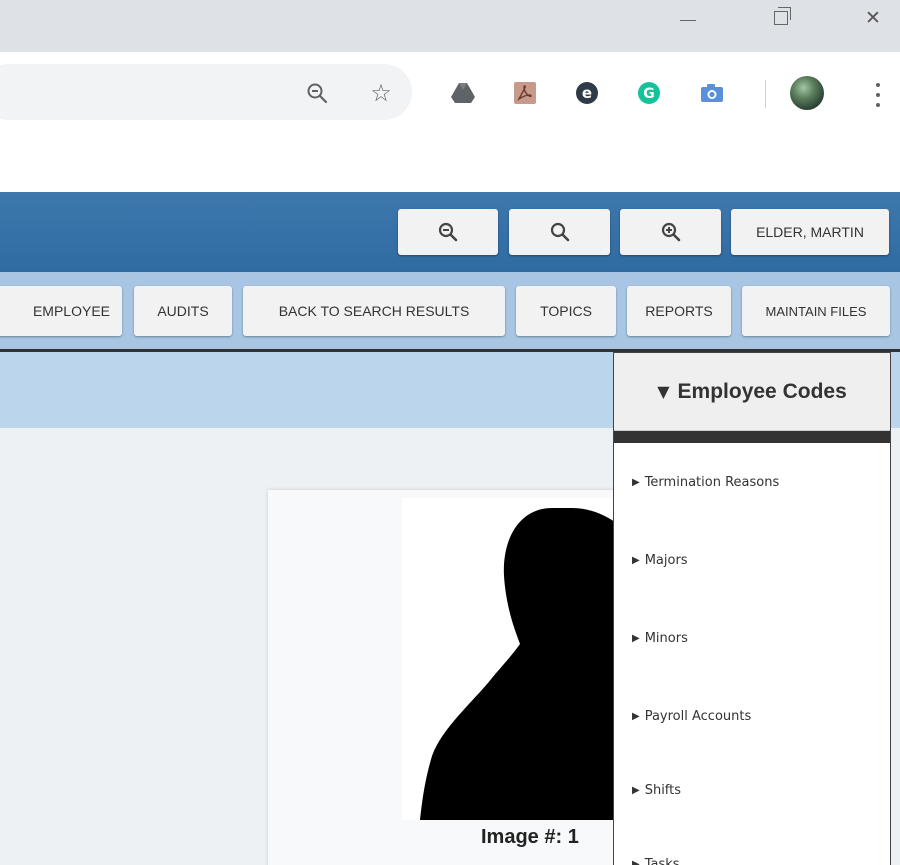  I want to click on search-icon, so click(559, 232).